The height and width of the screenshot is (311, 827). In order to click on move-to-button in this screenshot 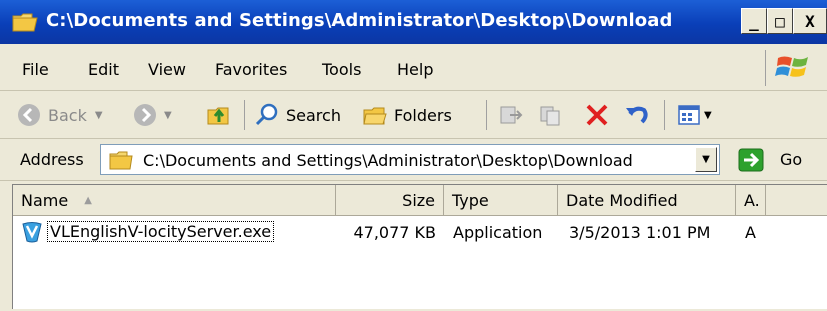, I will do `click(511, 115)`.